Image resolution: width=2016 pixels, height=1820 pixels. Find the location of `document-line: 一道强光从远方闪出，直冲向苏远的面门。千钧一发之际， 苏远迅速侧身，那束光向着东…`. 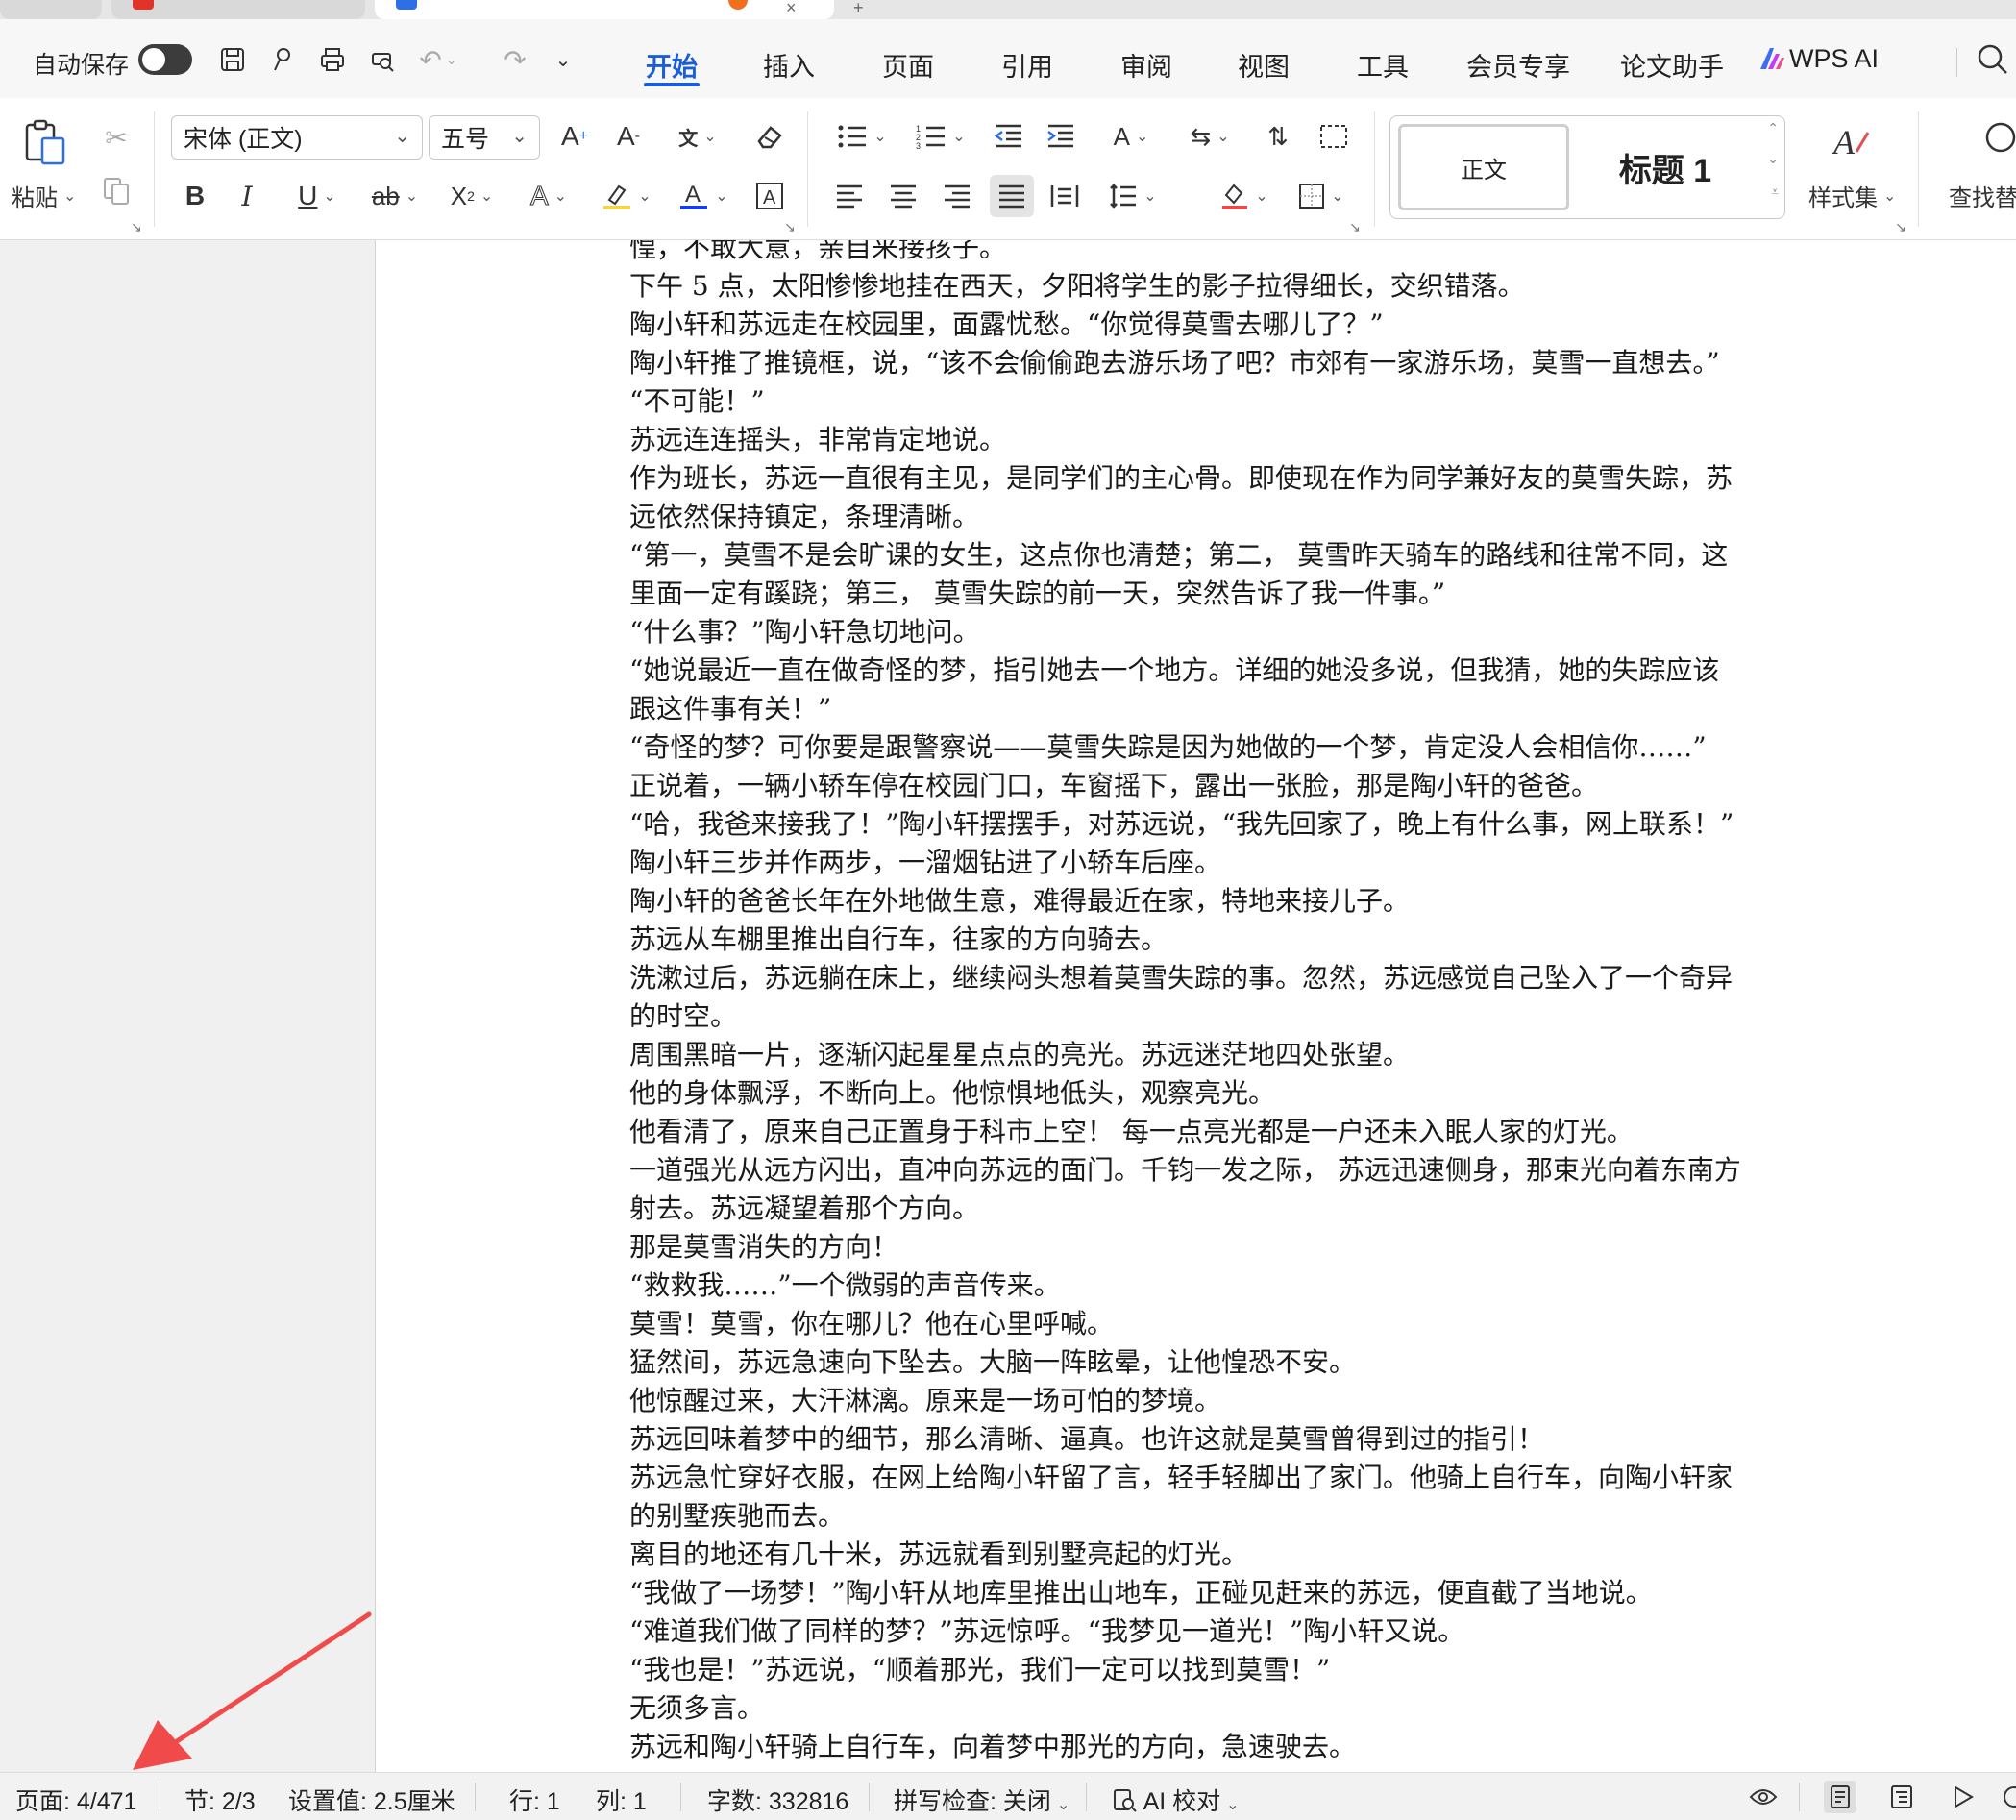

document-line: 一道强光从远方闪出，直冲向苏远的面门。千钧一发之际， 苏远迅速侧身，那束光向着东… is located at coordinates (1322, 1170).